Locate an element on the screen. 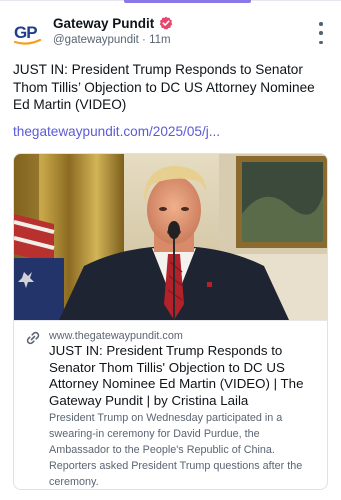 Image resolution: width=341 pixels, height=500 pixels. more-options-button is located at coordinates (321, 33).